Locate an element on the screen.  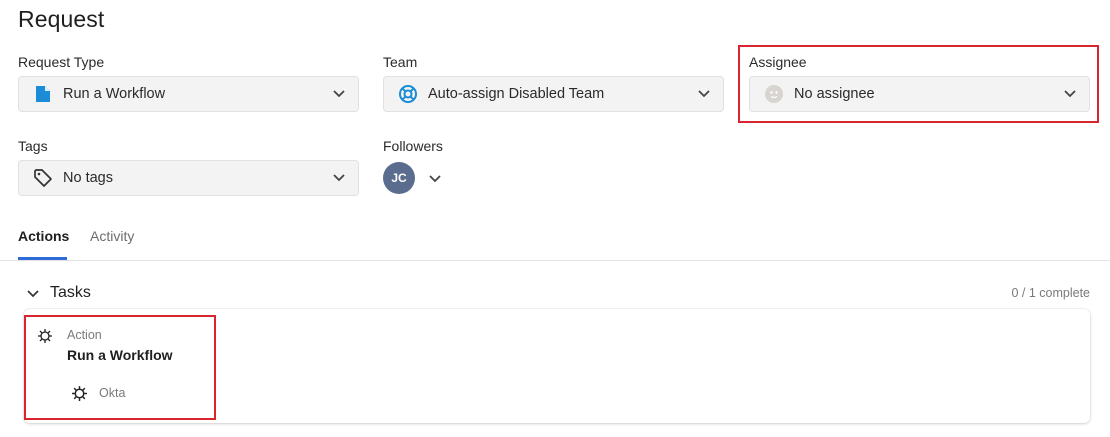
tags-select: No tags is located at coordinates (188, 178).